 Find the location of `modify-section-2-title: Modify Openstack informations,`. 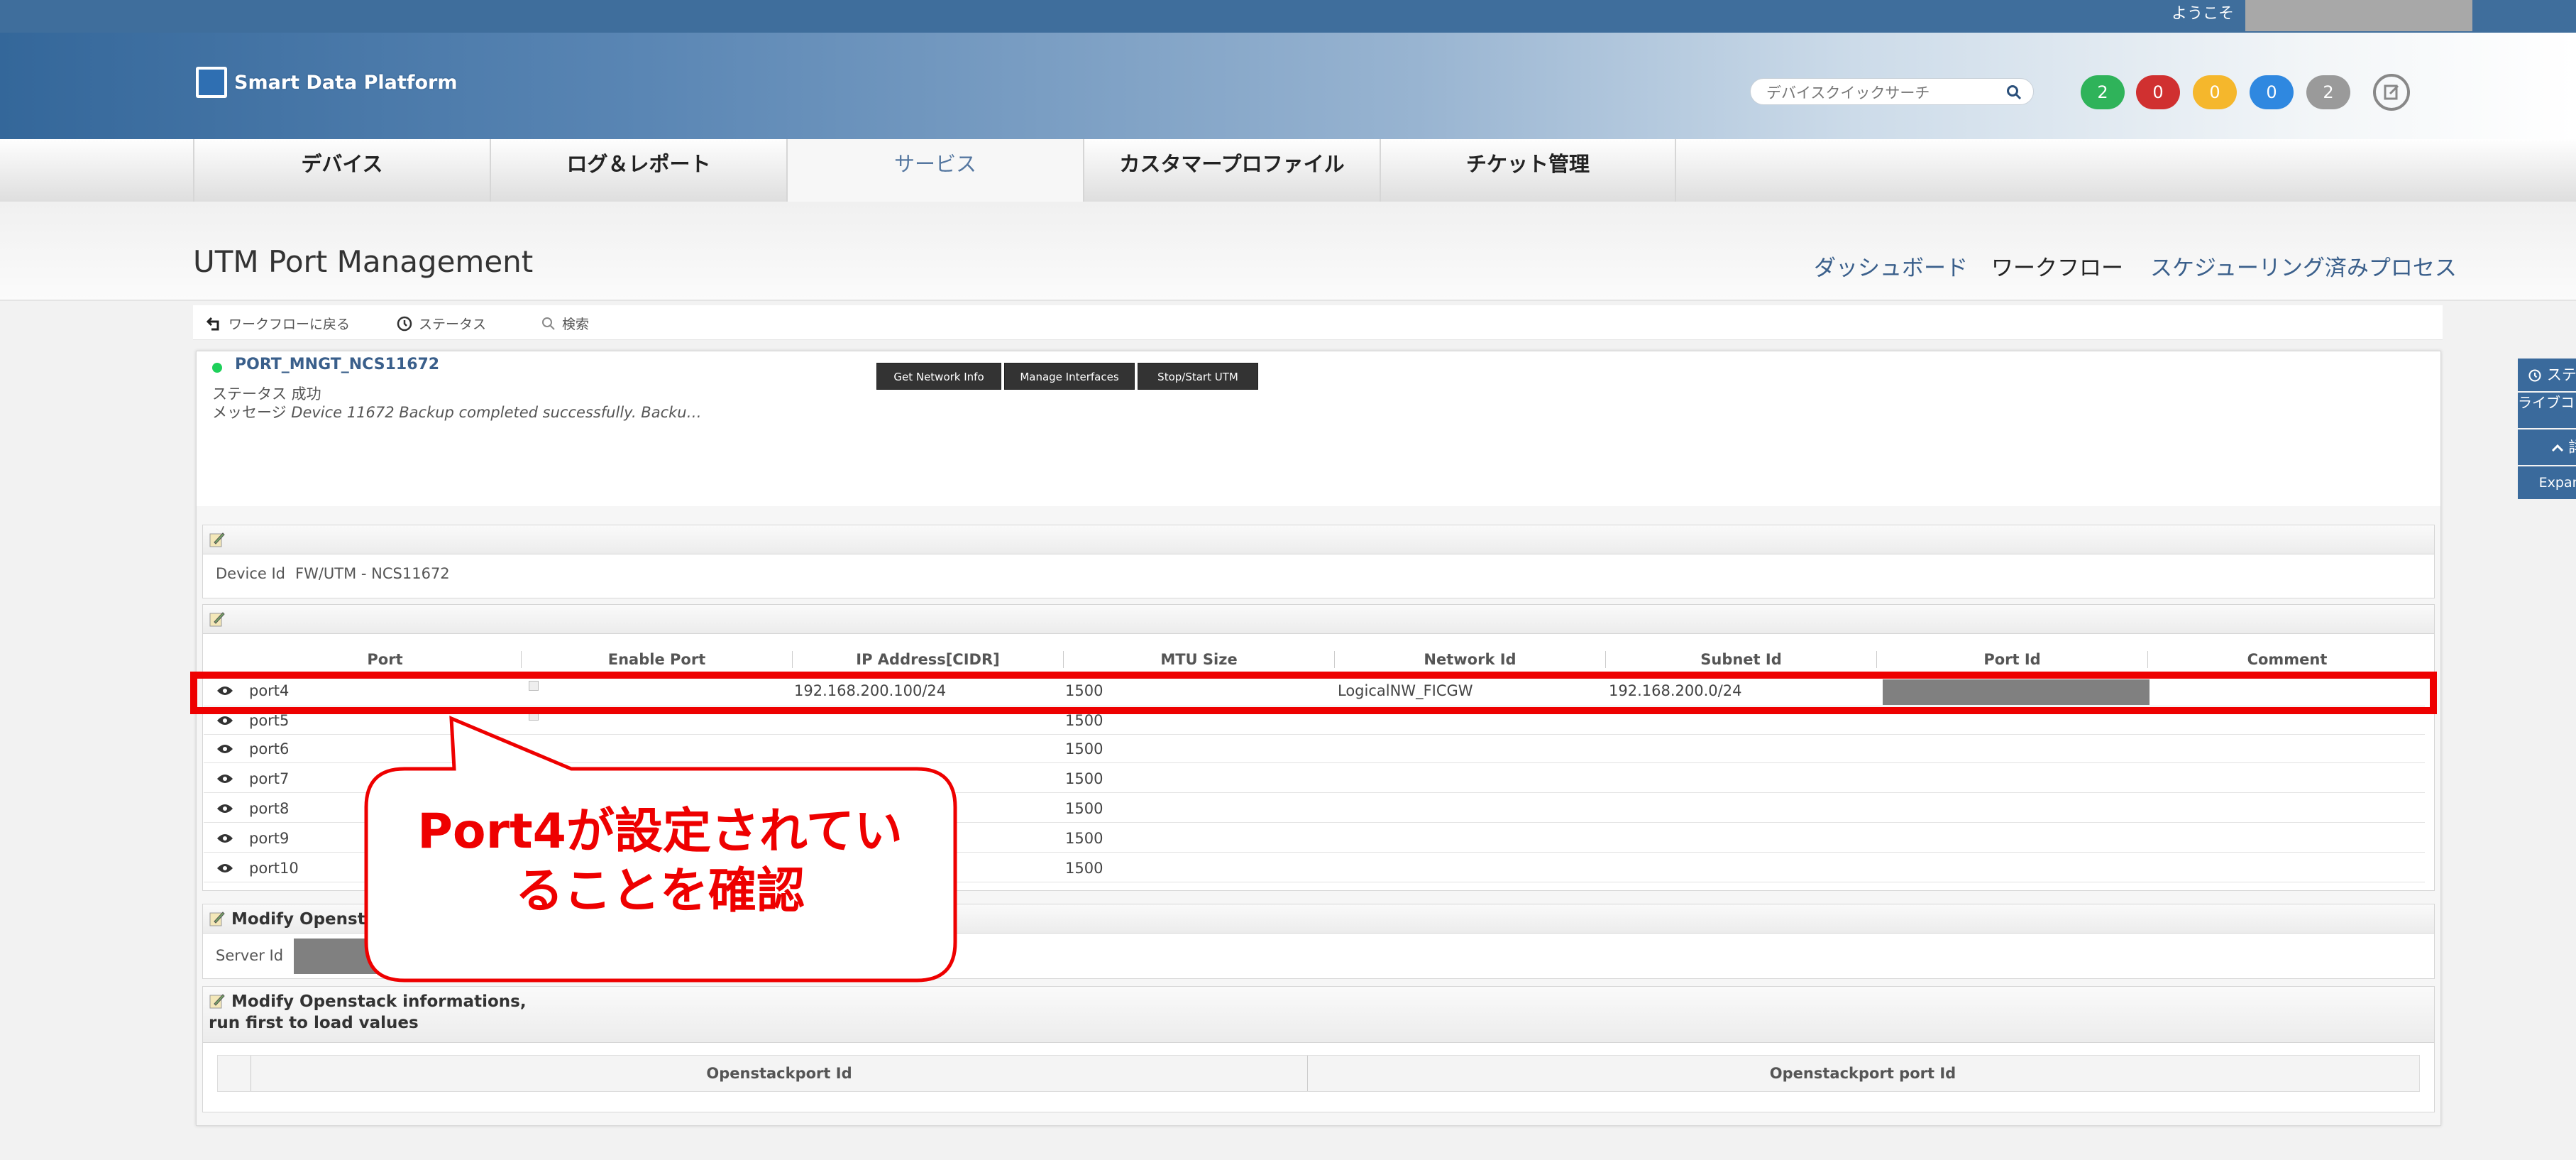

modify-section-2-title: Modify Openstack informations, is located at coordinates (379, 1001).